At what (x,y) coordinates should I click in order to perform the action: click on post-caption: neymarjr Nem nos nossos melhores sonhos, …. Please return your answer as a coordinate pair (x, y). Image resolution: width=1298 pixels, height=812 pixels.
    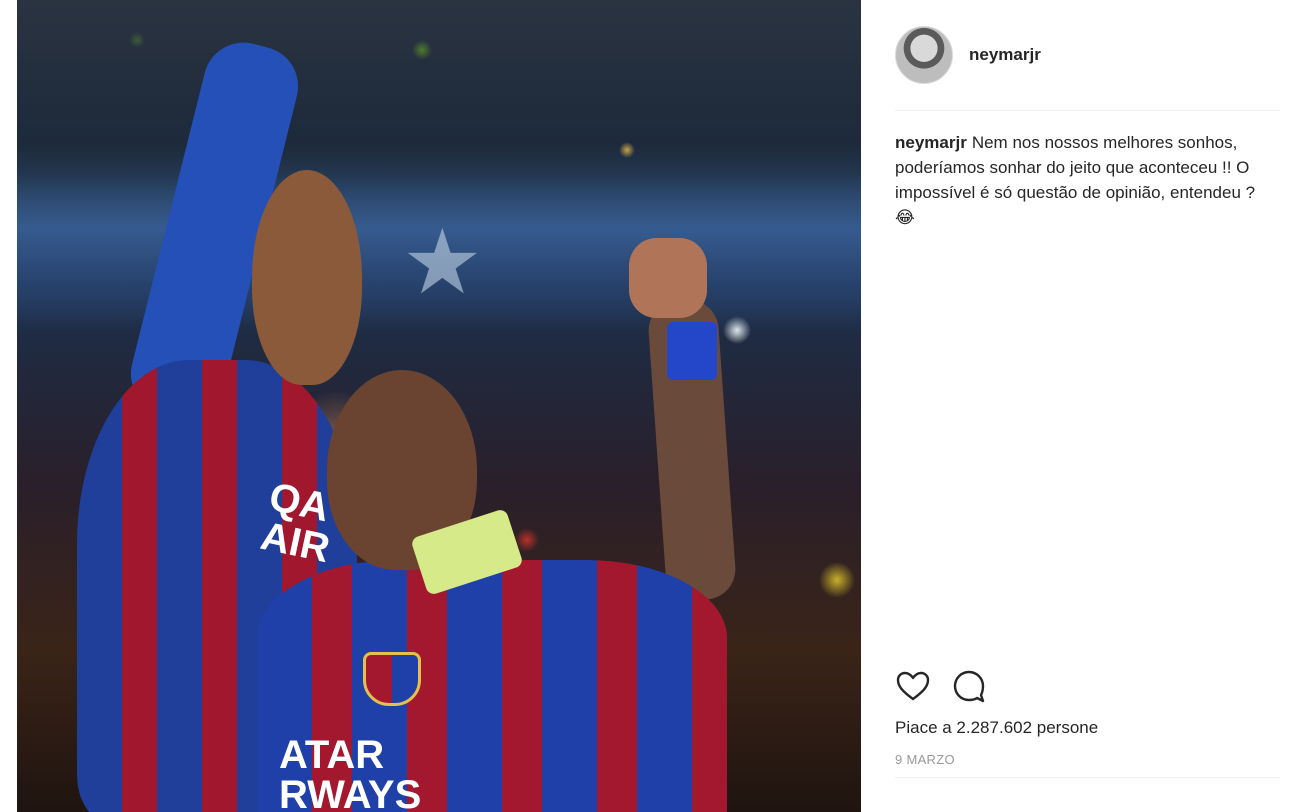
    Looking at the image, I should click on (1085, 180).